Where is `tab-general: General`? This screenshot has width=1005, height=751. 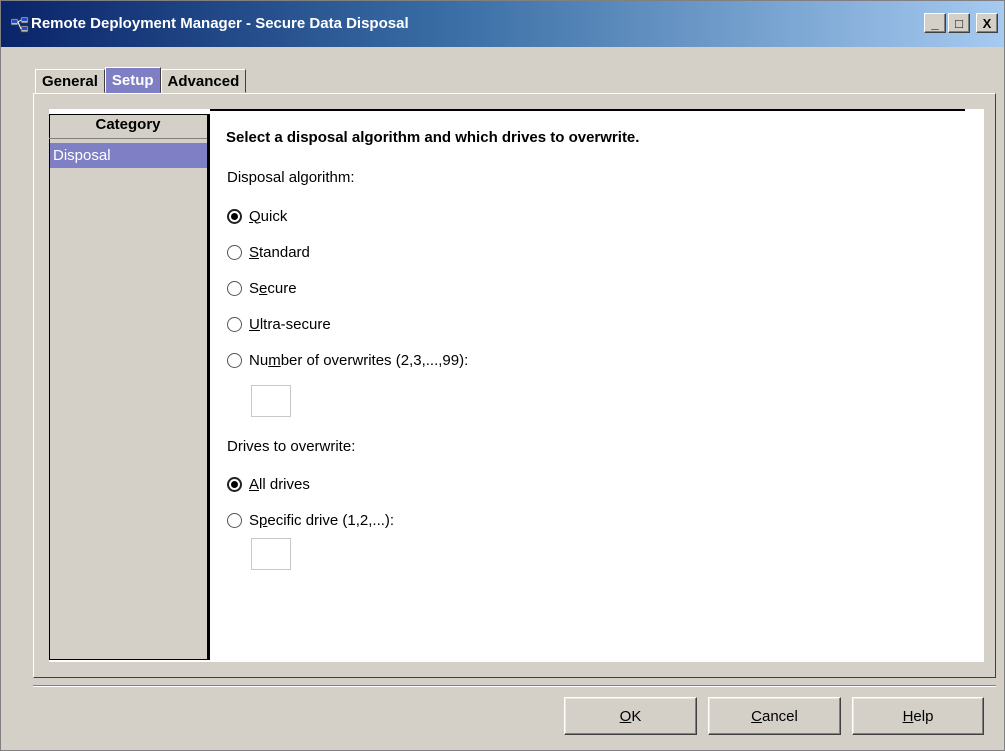 tab-general: General is located at coordinates (70, 81).